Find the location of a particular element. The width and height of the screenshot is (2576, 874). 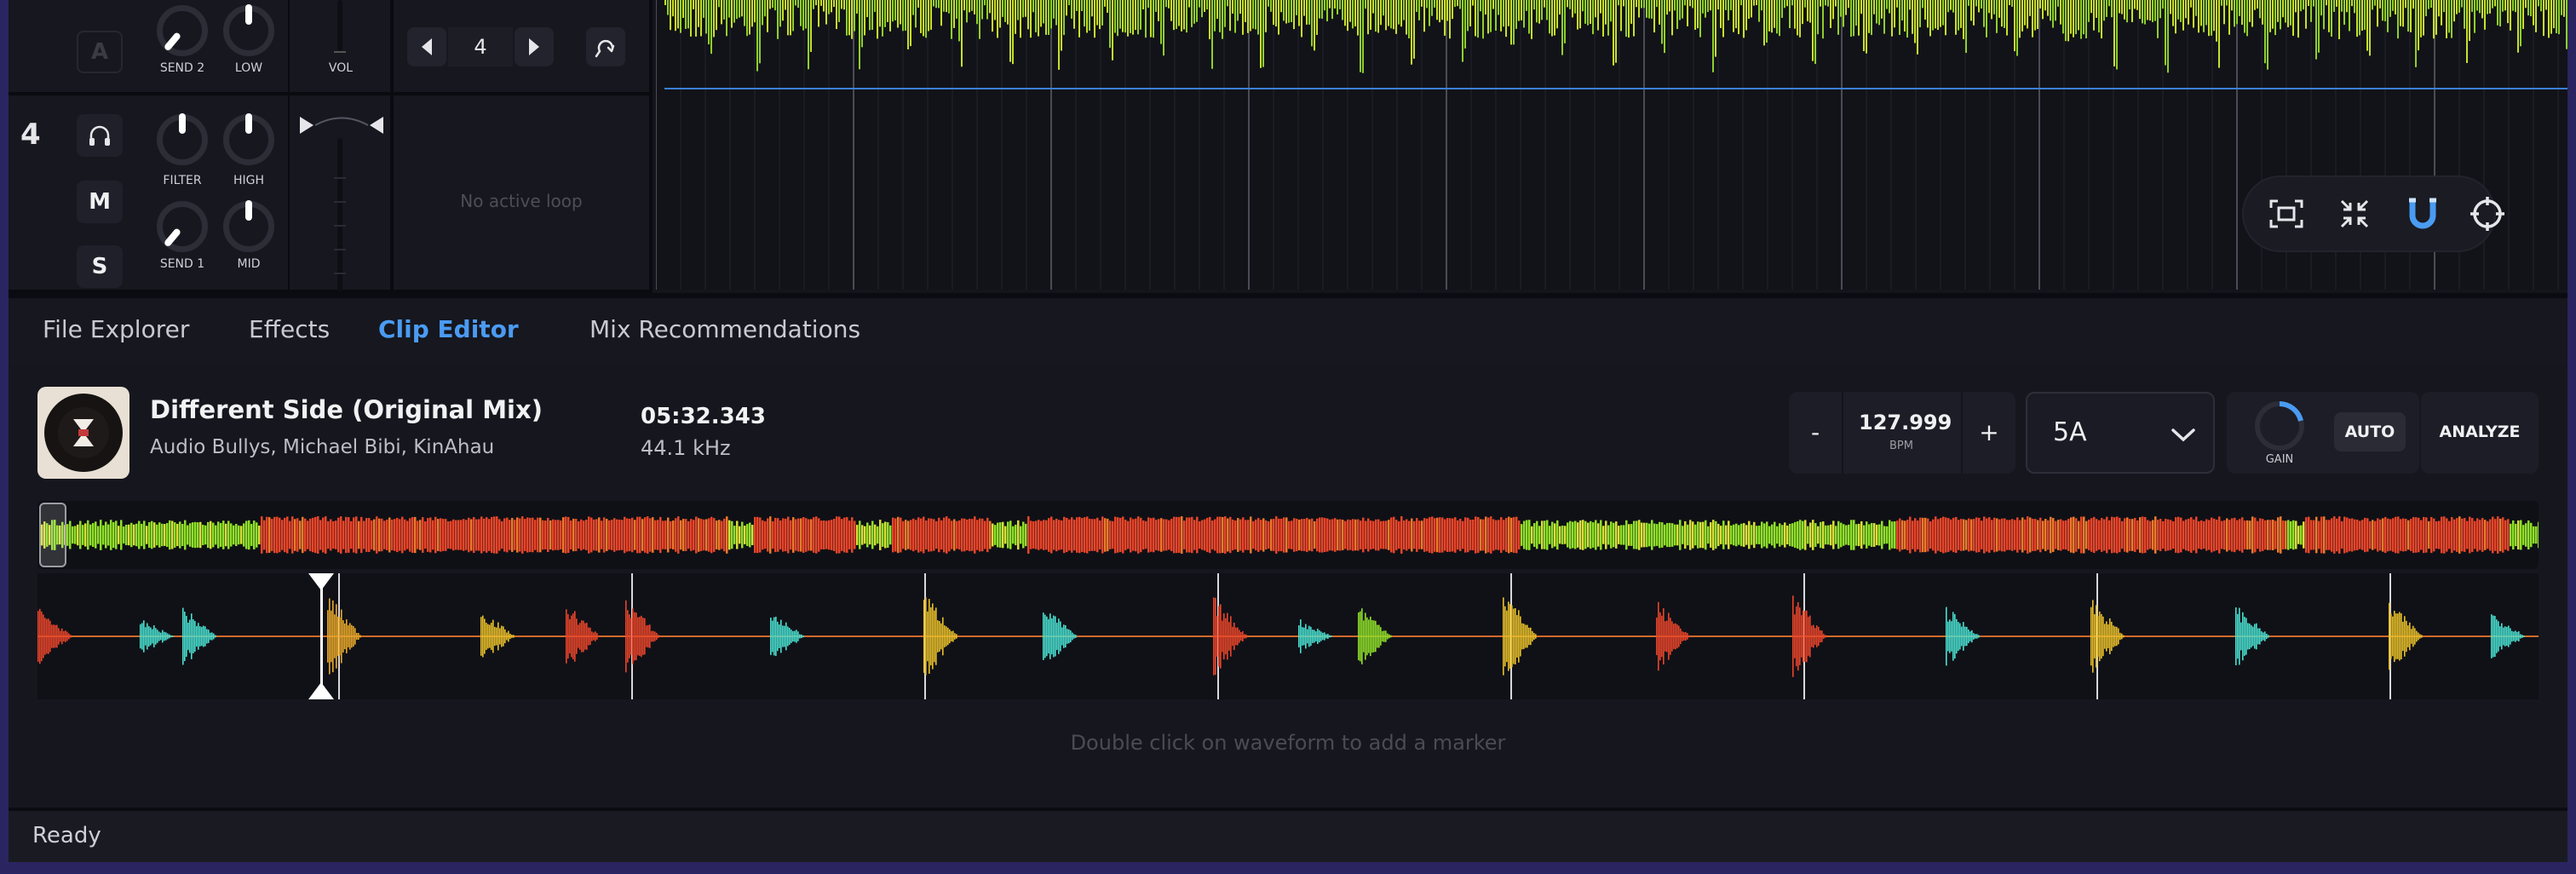

collapse-button is located at coordinates (2355, 214).